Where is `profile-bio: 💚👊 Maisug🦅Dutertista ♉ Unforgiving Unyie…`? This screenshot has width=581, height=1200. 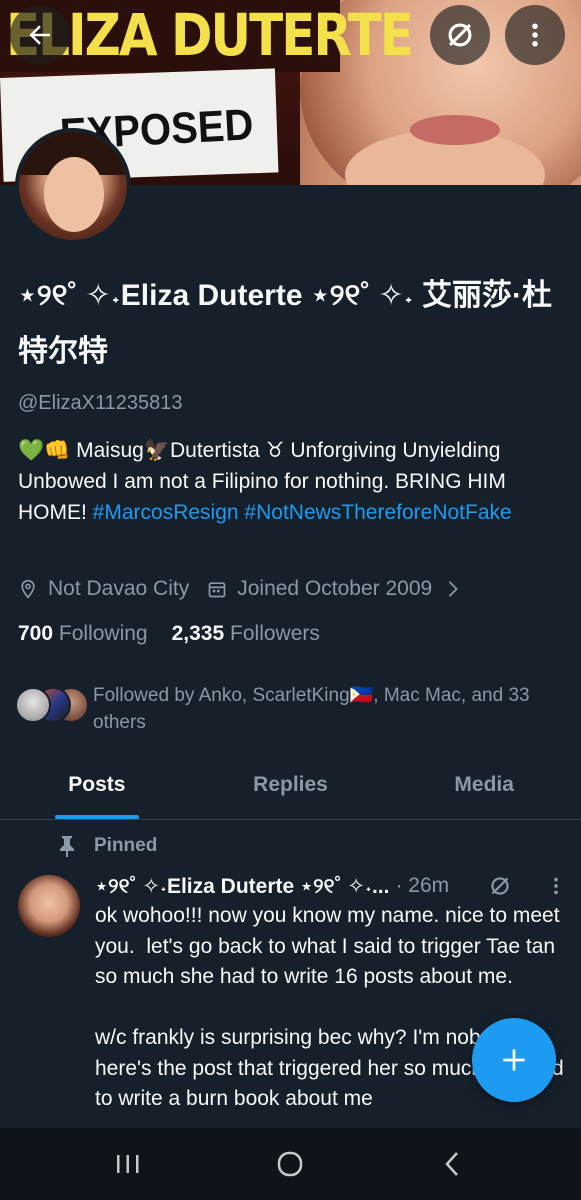
profile-bio: 💚👊 Maisug🦅Dutertista ♉ Unforgiving Unyie… is located at coordinates (288, 481).